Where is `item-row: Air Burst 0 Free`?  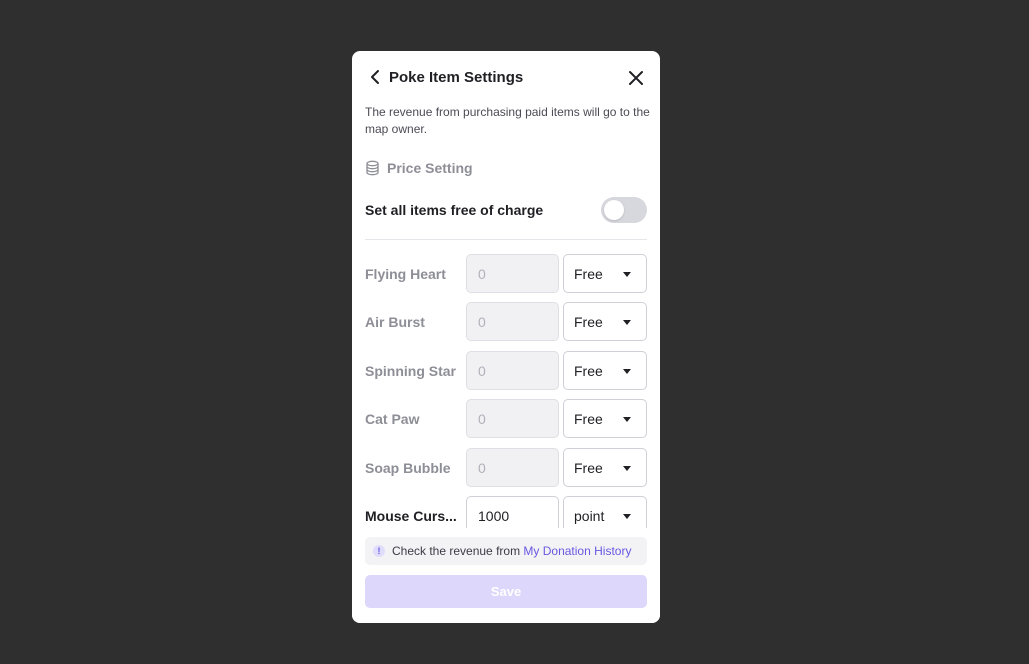
item-row: Air Burst 0 Free is located at coordinates (506, 321).